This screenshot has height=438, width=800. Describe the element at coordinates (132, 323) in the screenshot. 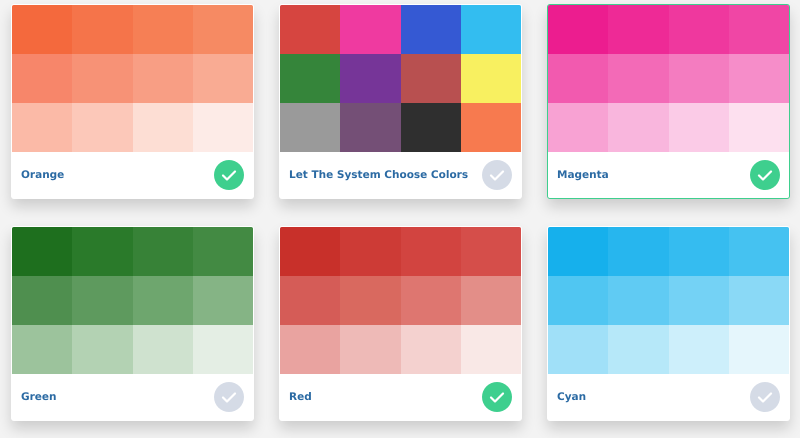

I see `palette-card: Green` at that location.